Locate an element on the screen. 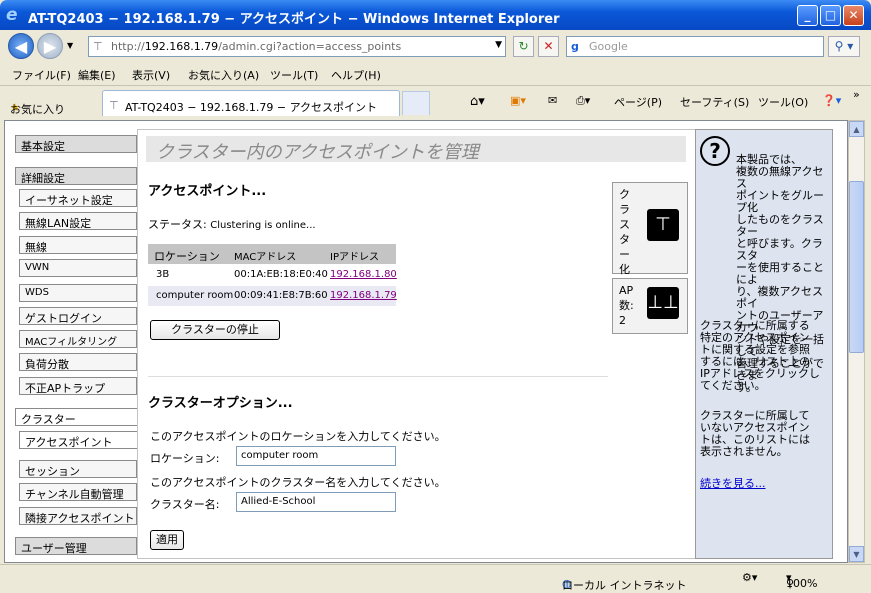  sidebar-item-rogue: 不正APトラップ is located at coordinates (78, 386).